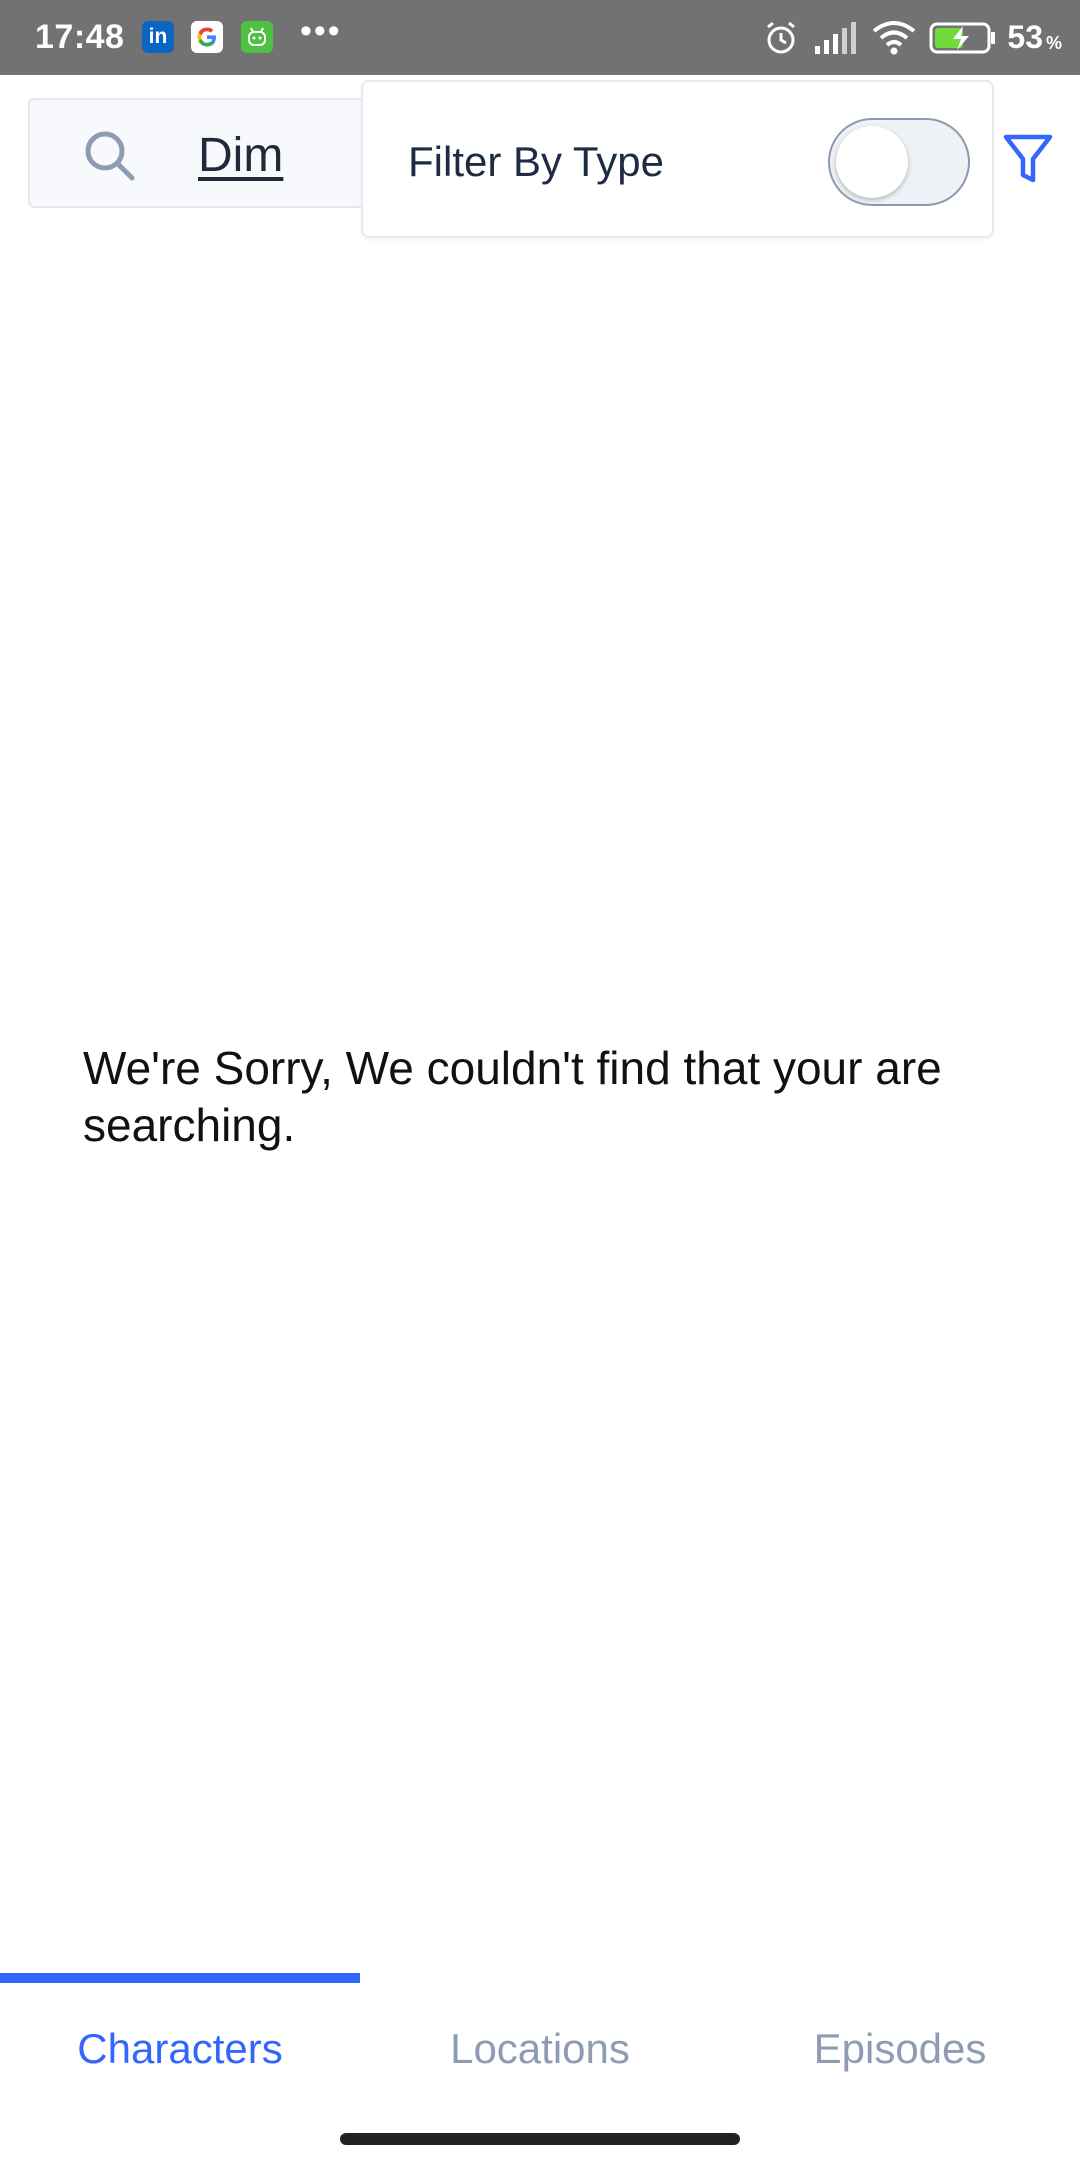  I want to click on more-notifications-icon: •••, so click(321, 31).